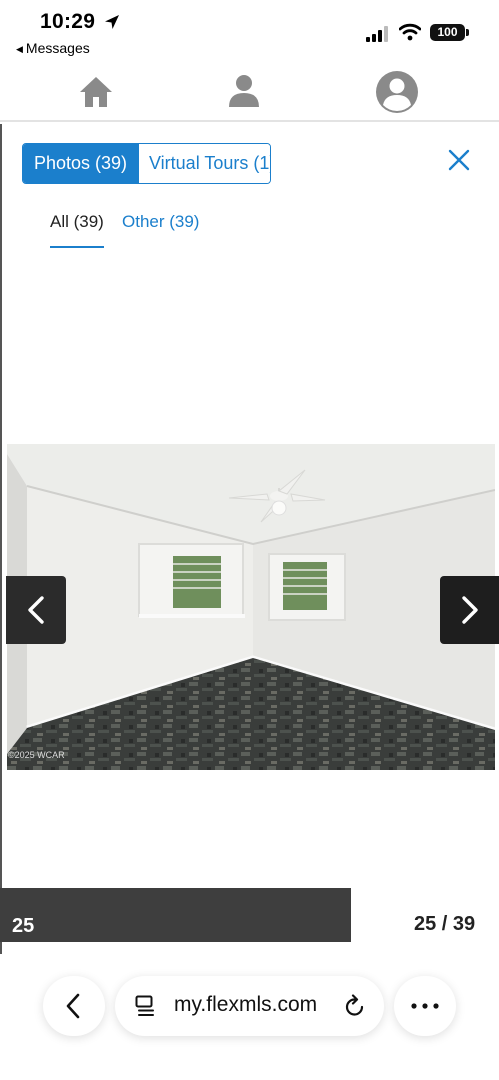 The image size is (499, 1080). Describe the element at coordinates (96, 92) in the screenshot. I see `home-icon` at that location.